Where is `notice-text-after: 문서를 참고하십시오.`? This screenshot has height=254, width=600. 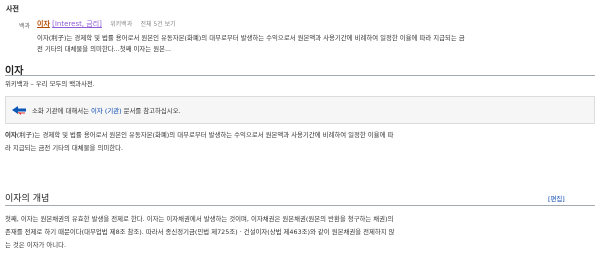
notice-text-after: 문서를 참고하십시오. is located at coordinates (152, 111).